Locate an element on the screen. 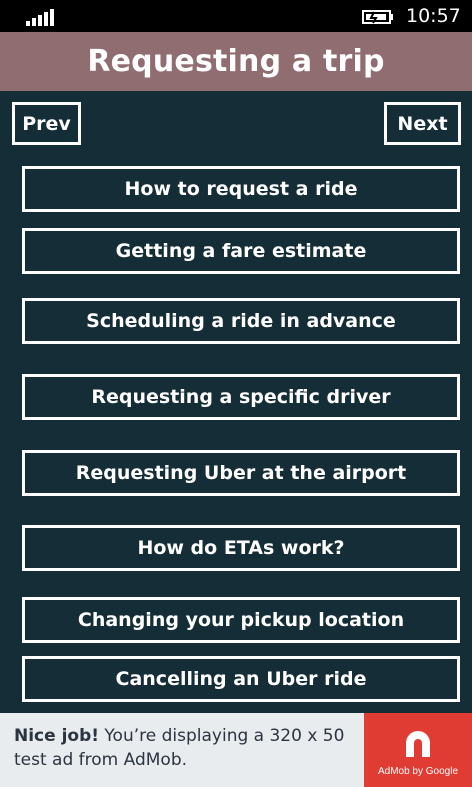  status-time: 10:57 is located at coordinates (433, 16).